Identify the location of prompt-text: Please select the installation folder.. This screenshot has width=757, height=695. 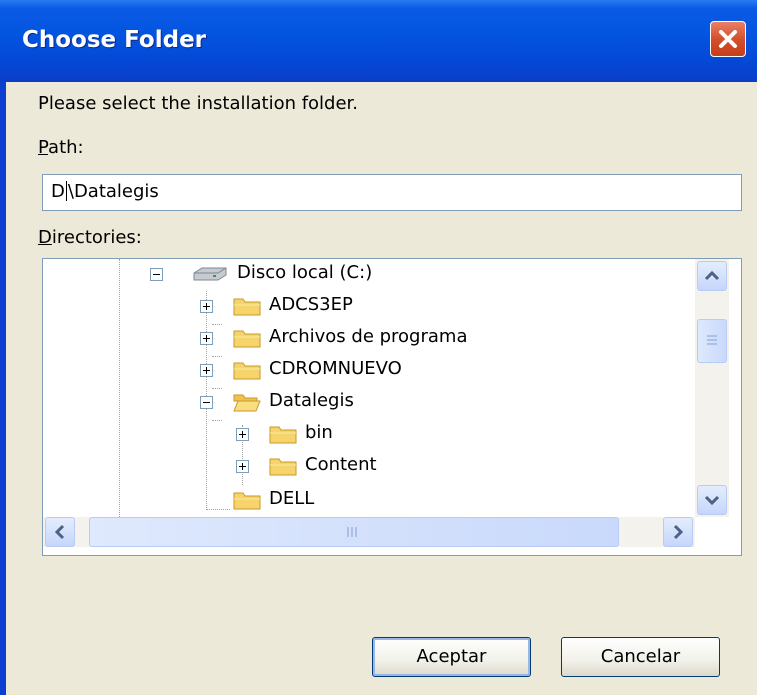
(198, 103).